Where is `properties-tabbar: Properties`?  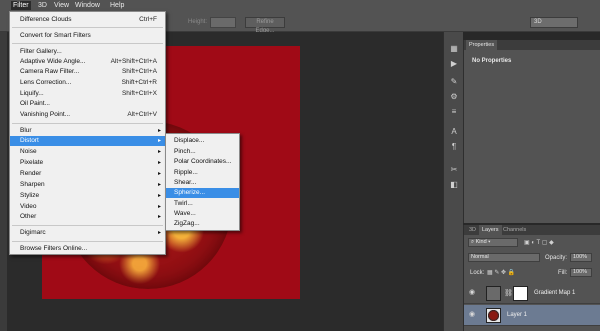 properties-tabbar: Properties is located at coordinates (532, 45).